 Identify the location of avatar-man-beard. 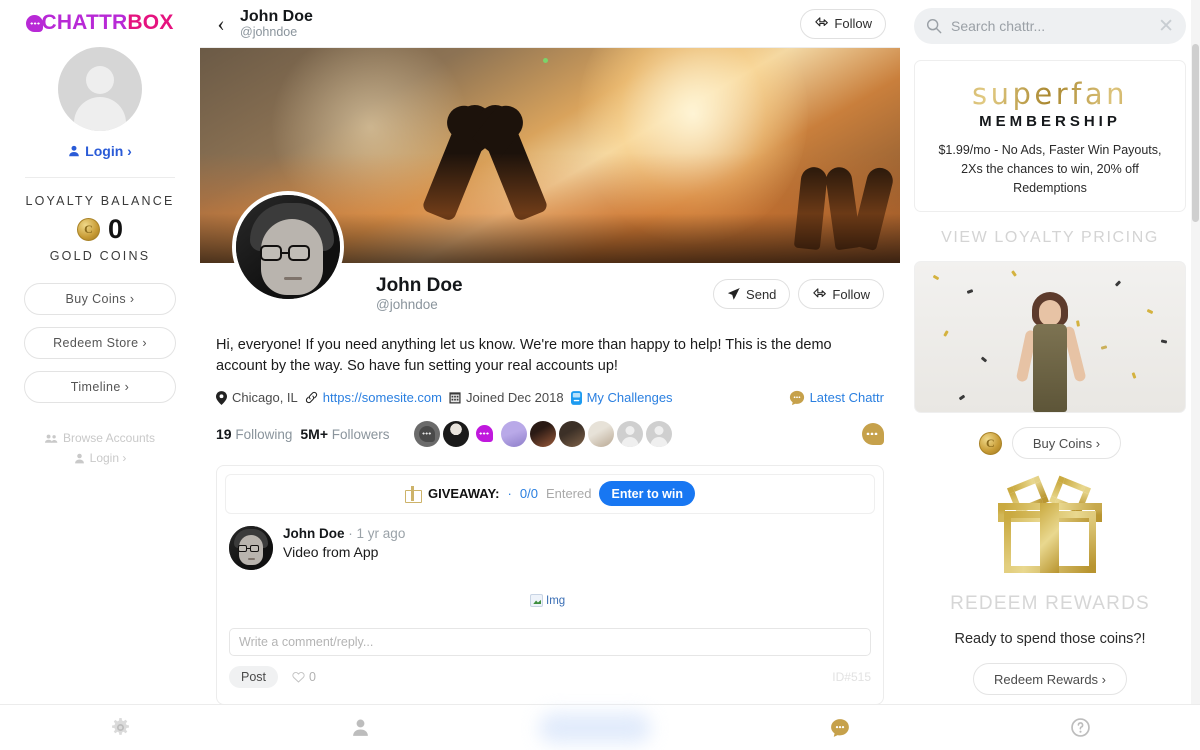
(571, 433).